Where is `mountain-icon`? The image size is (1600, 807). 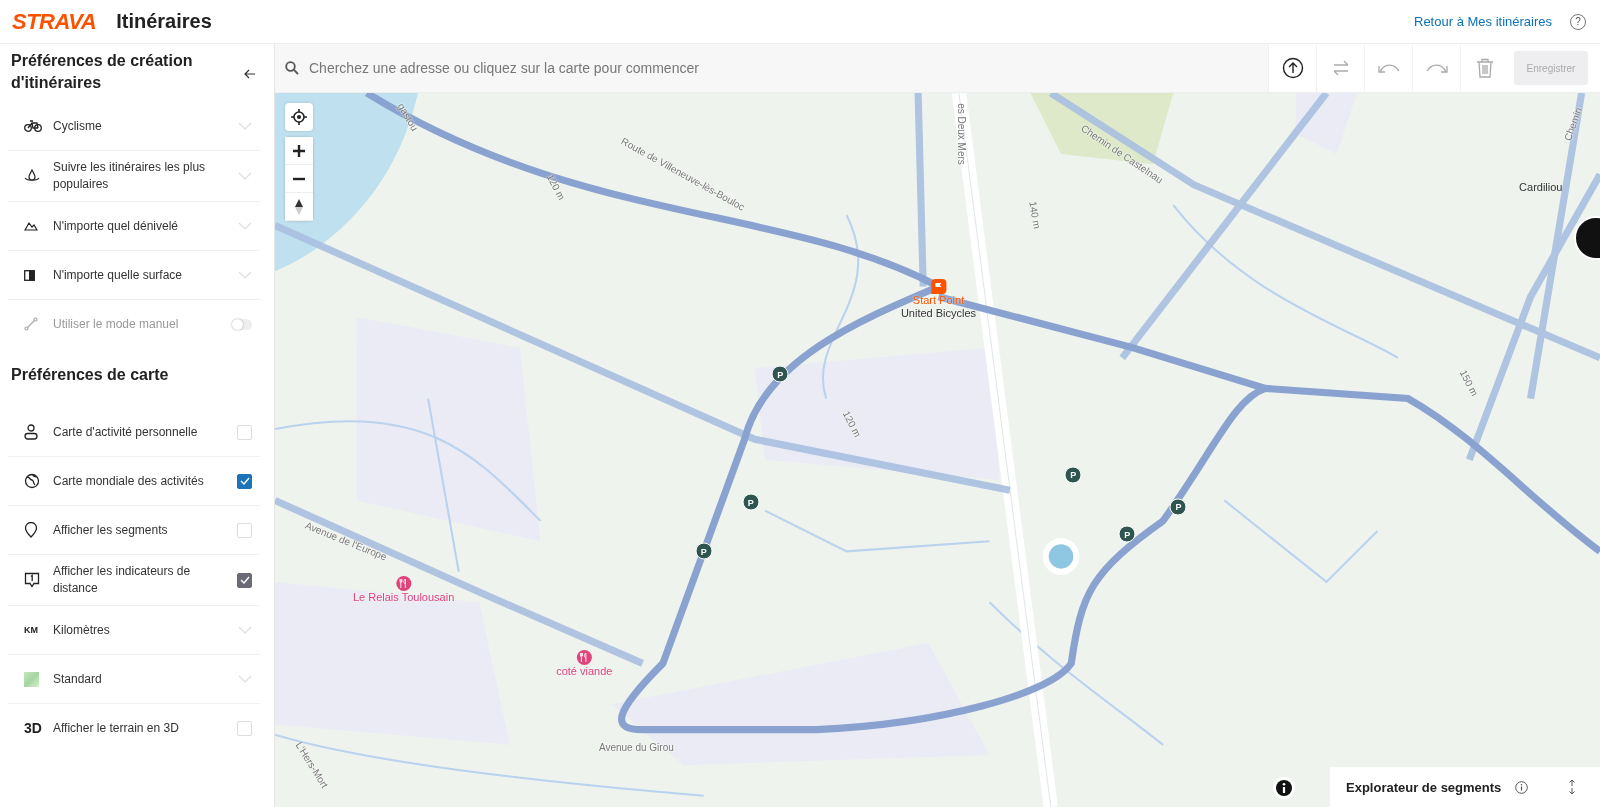 mountain-icon is located at coordinates (31, 226).